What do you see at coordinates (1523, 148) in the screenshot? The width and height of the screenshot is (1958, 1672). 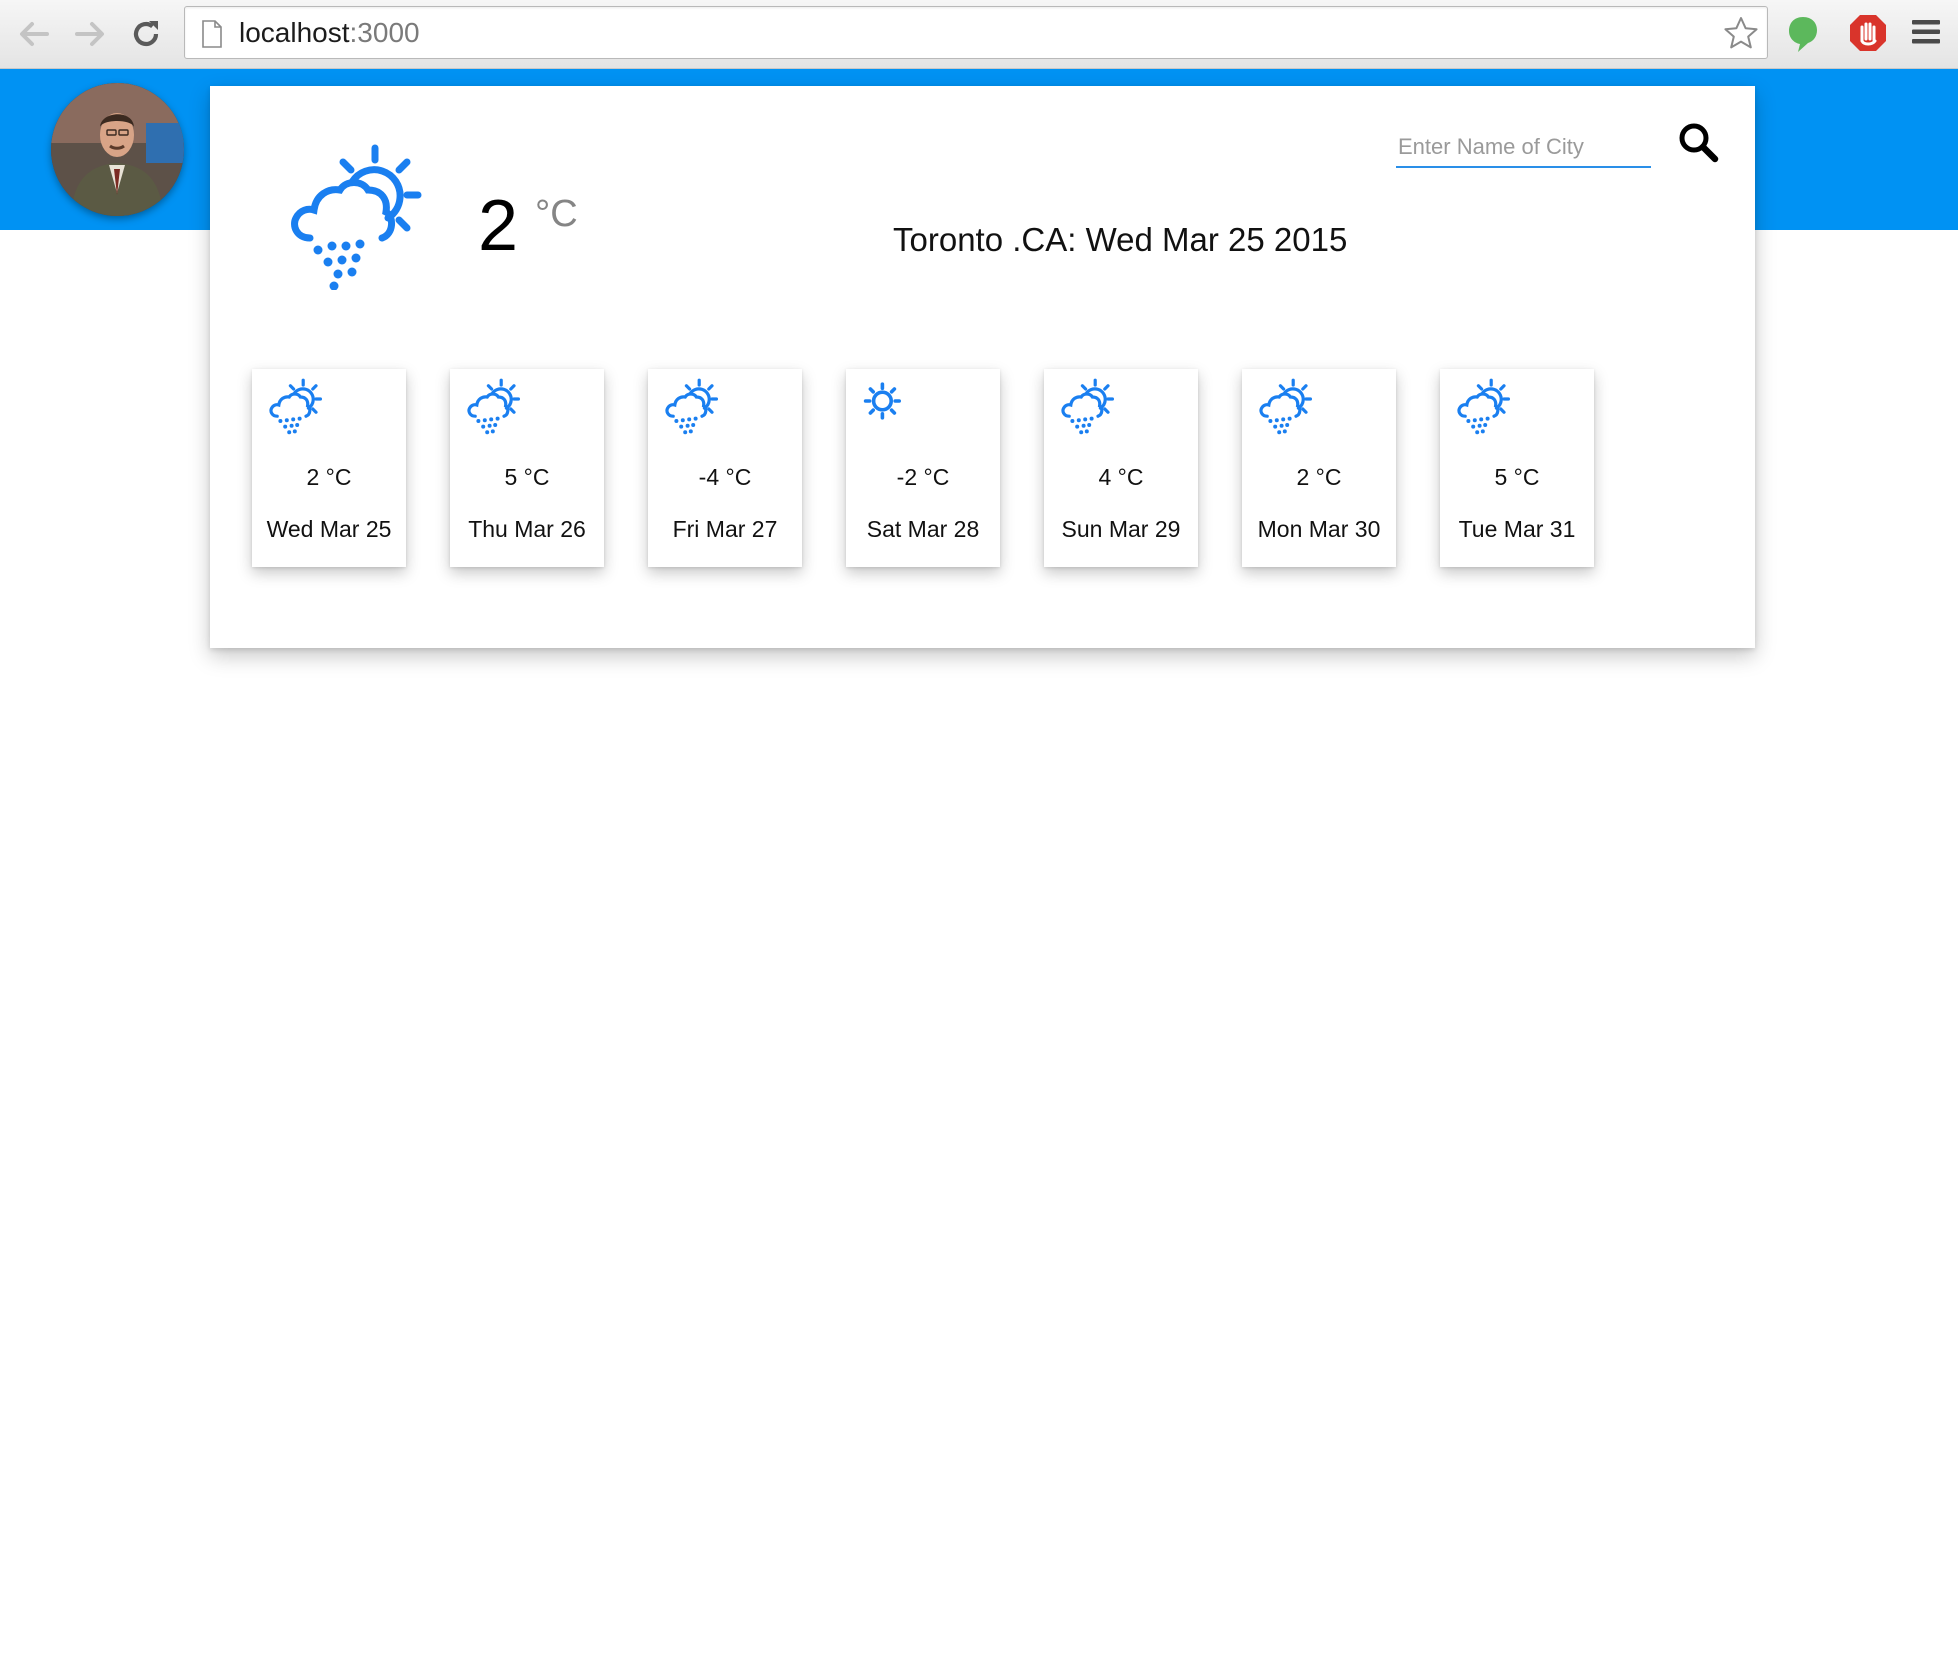 I see `city-search-input` at bounding box center [1523, 148].